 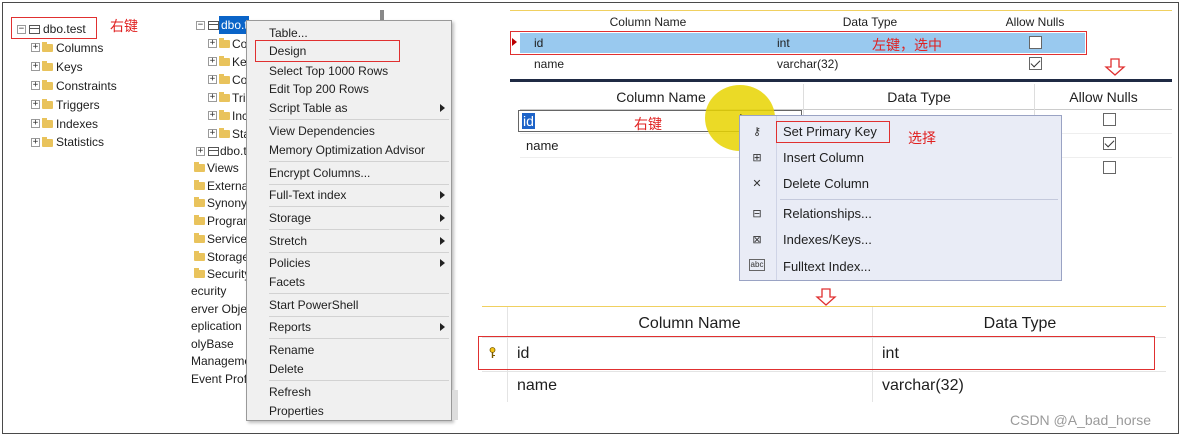 I want to click on scrollbar-fragment, so click(x=455, y=405).